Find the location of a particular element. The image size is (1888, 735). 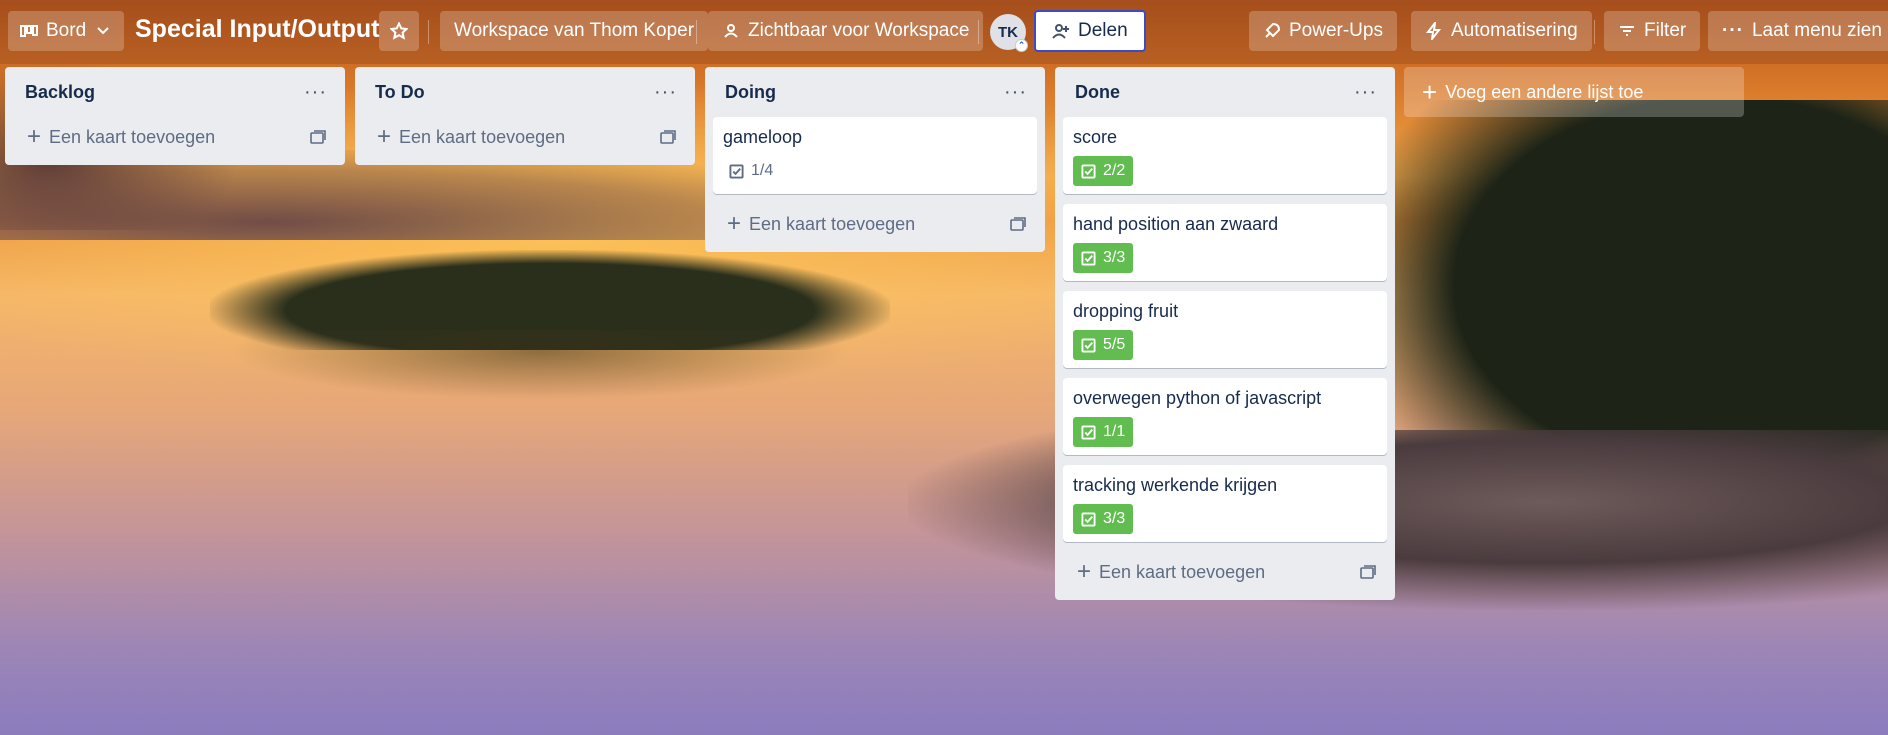

more-icon: ··· is located at coordinates (1733, 30).